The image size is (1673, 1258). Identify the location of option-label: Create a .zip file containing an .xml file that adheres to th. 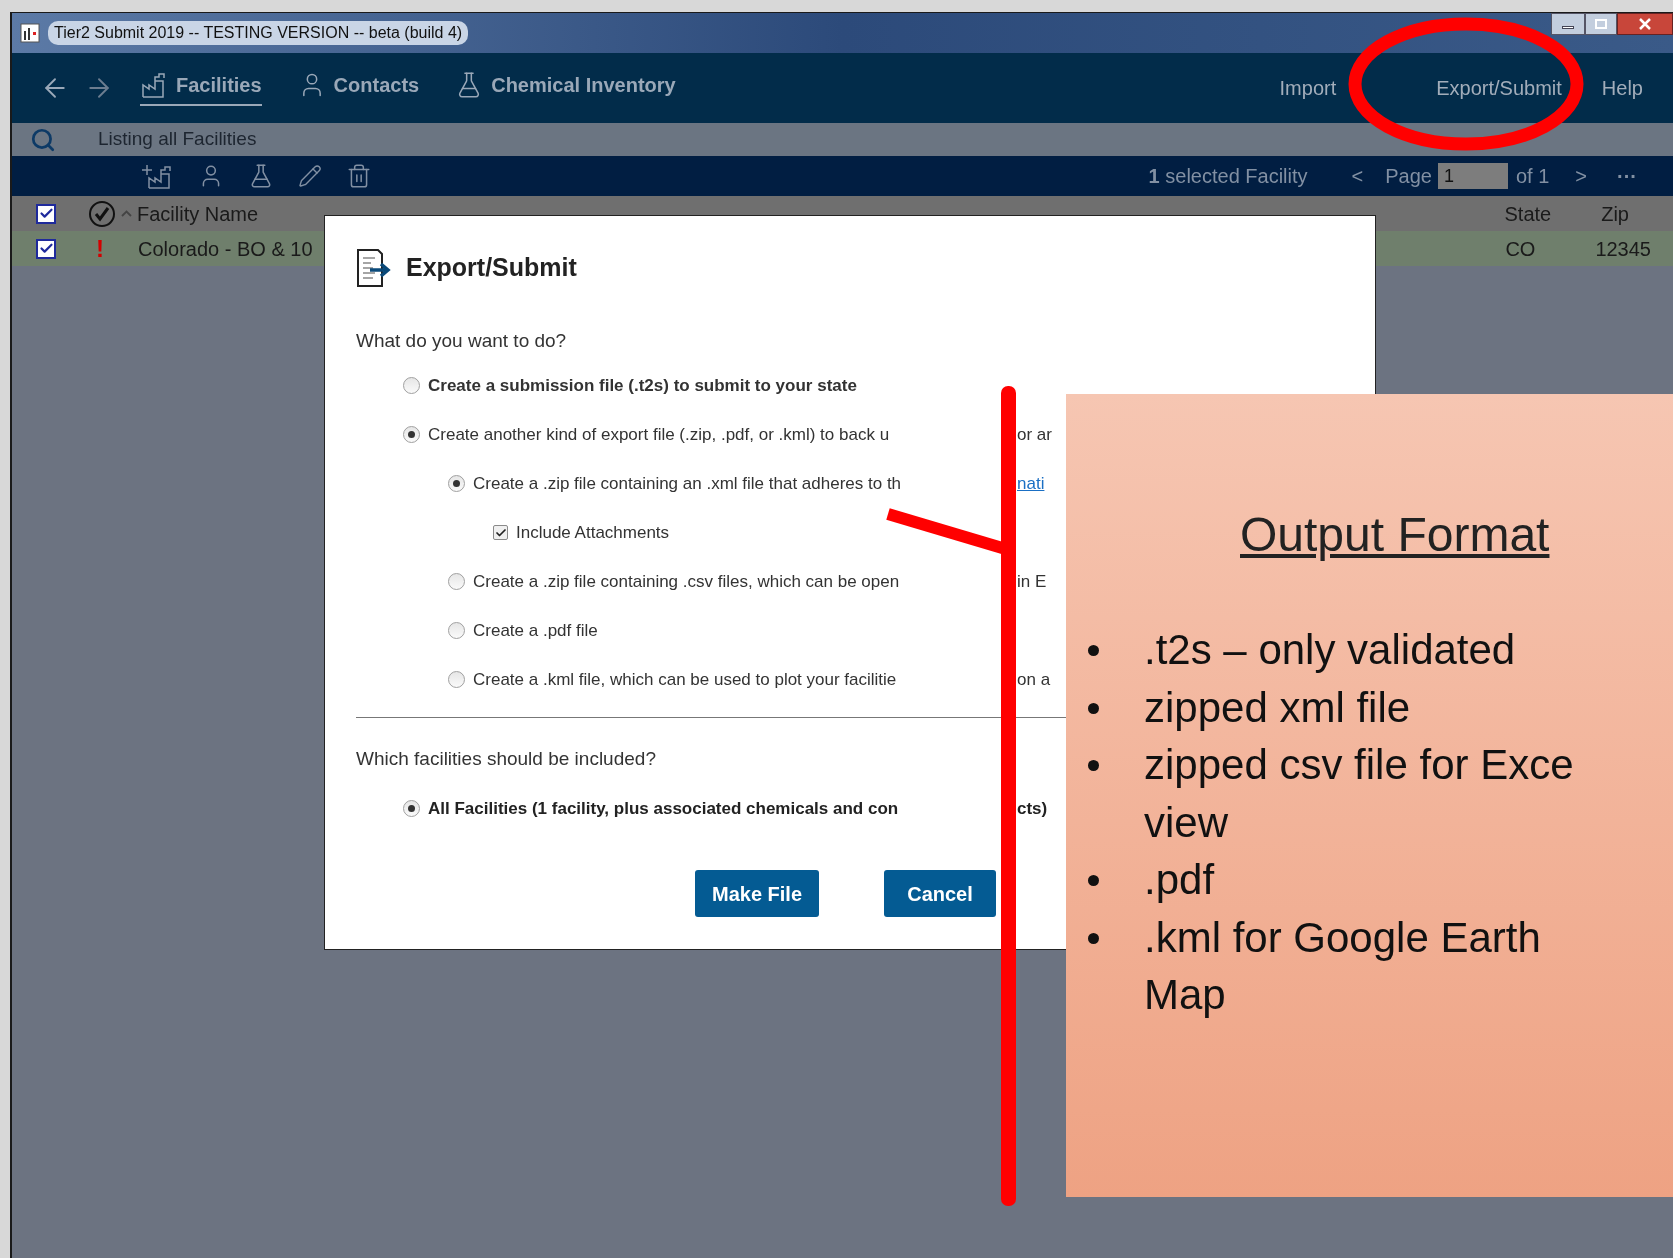
(687, 483).